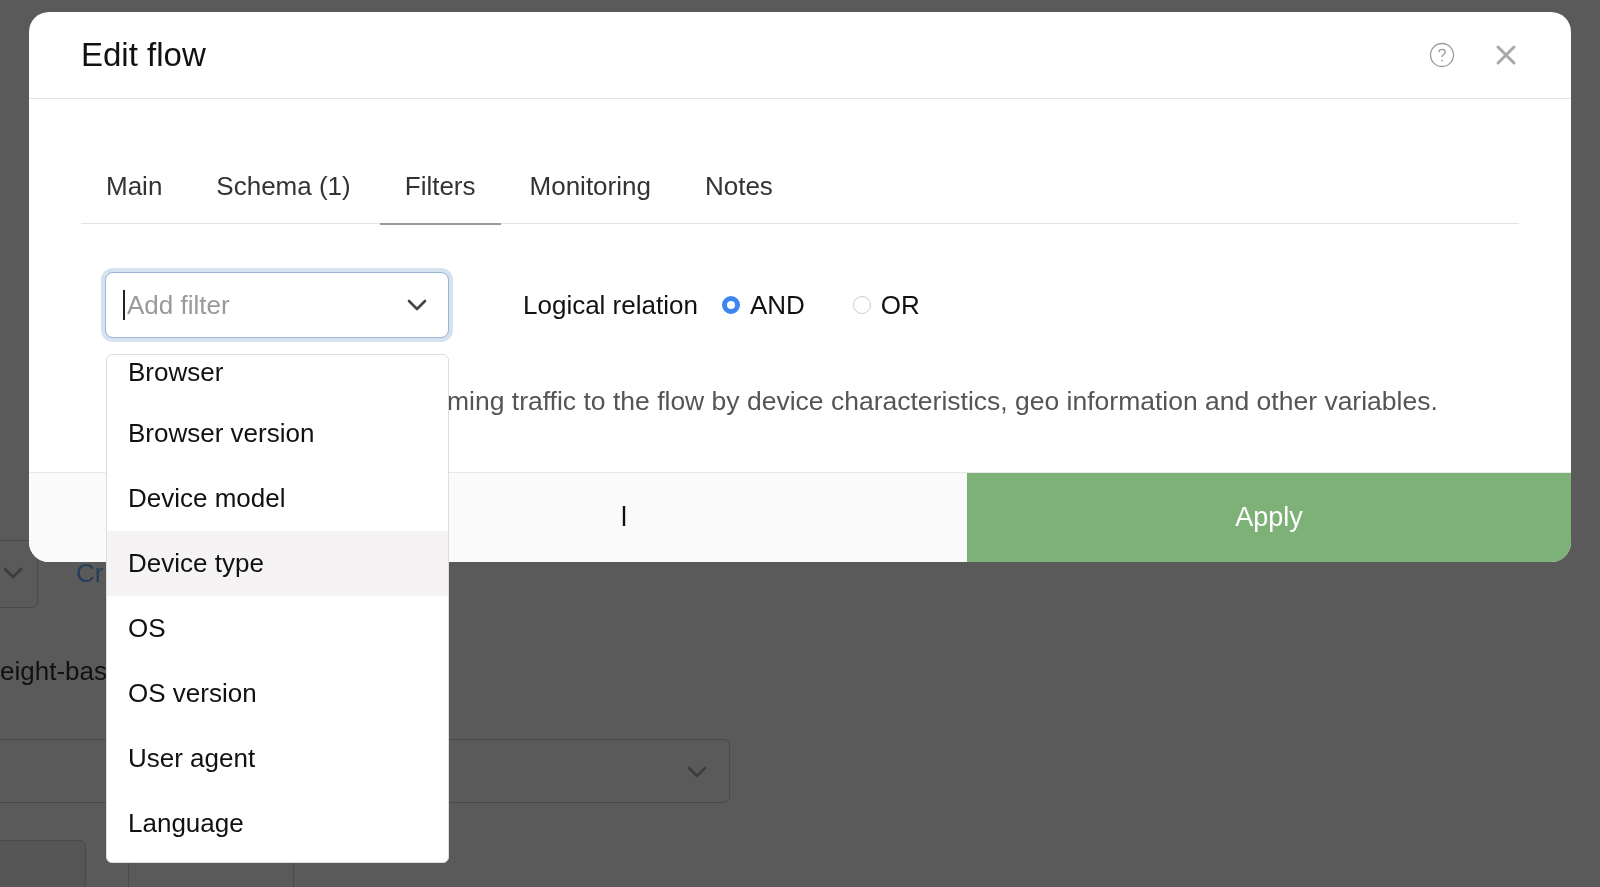 This screenshot has height=887, width=1600. What do you see at coordinates (53, 671) in the screenshot?
I see `field-label: eight-bas` at bounding box center [53, 671].